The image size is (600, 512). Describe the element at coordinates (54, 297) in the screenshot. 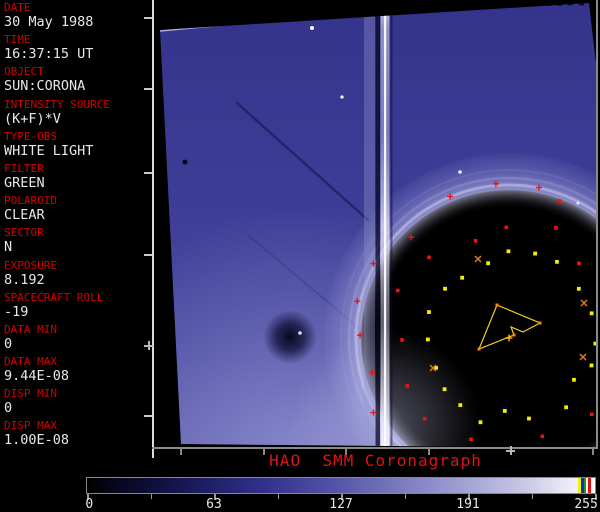

I see `metadata-label: SPACECRAFT ROLL` at that location.